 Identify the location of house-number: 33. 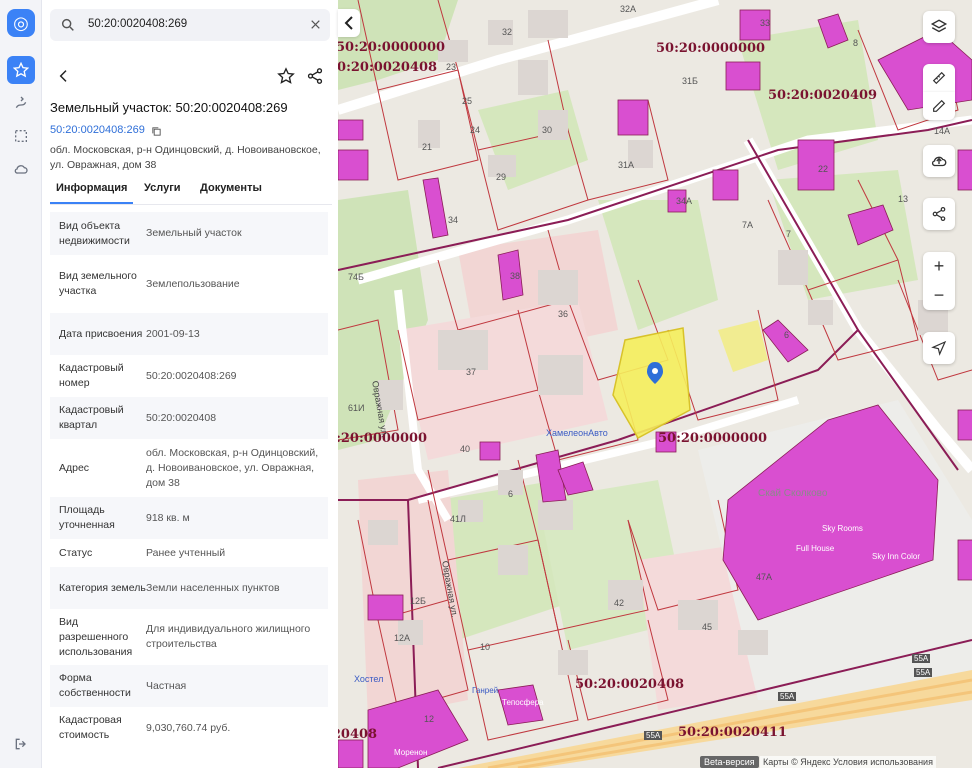
(765, 23).